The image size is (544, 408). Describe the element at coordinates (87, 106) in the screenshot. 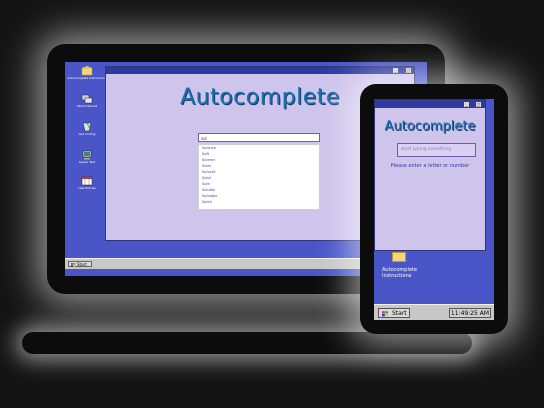

I see `desktop-icon-label: Start Internet` at that location.